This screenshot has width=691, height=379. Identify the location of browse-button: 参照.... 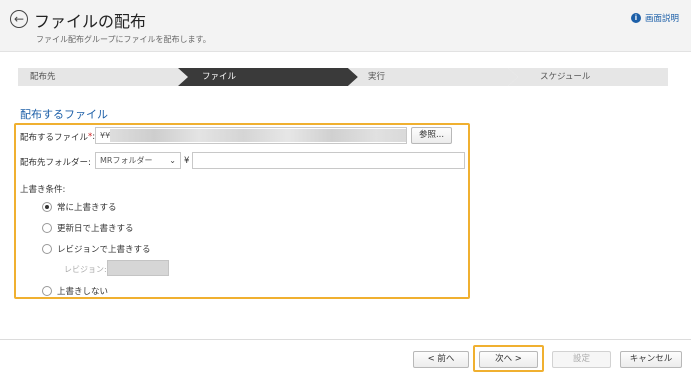
(431, 135).